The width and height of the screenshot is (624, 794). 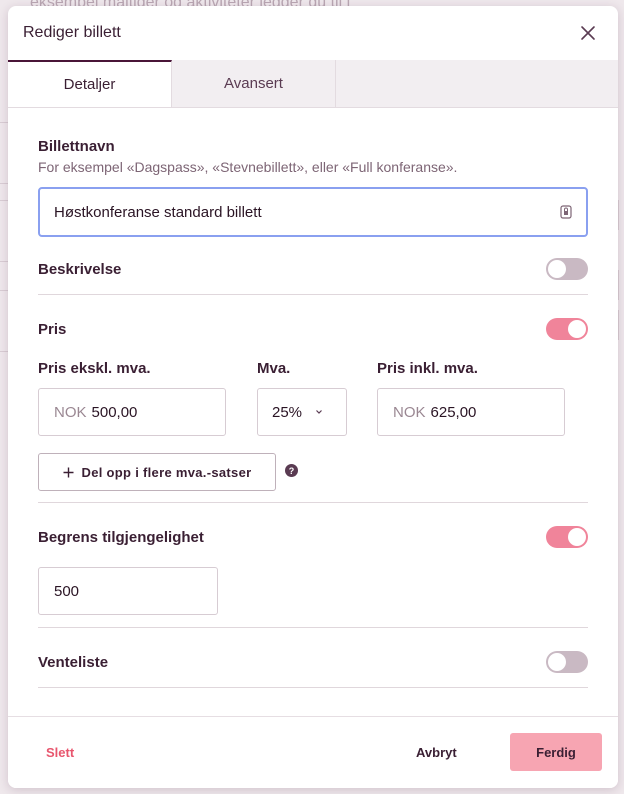 I want to click on tab-advanced: Avansert, so click(x=254, y=83).